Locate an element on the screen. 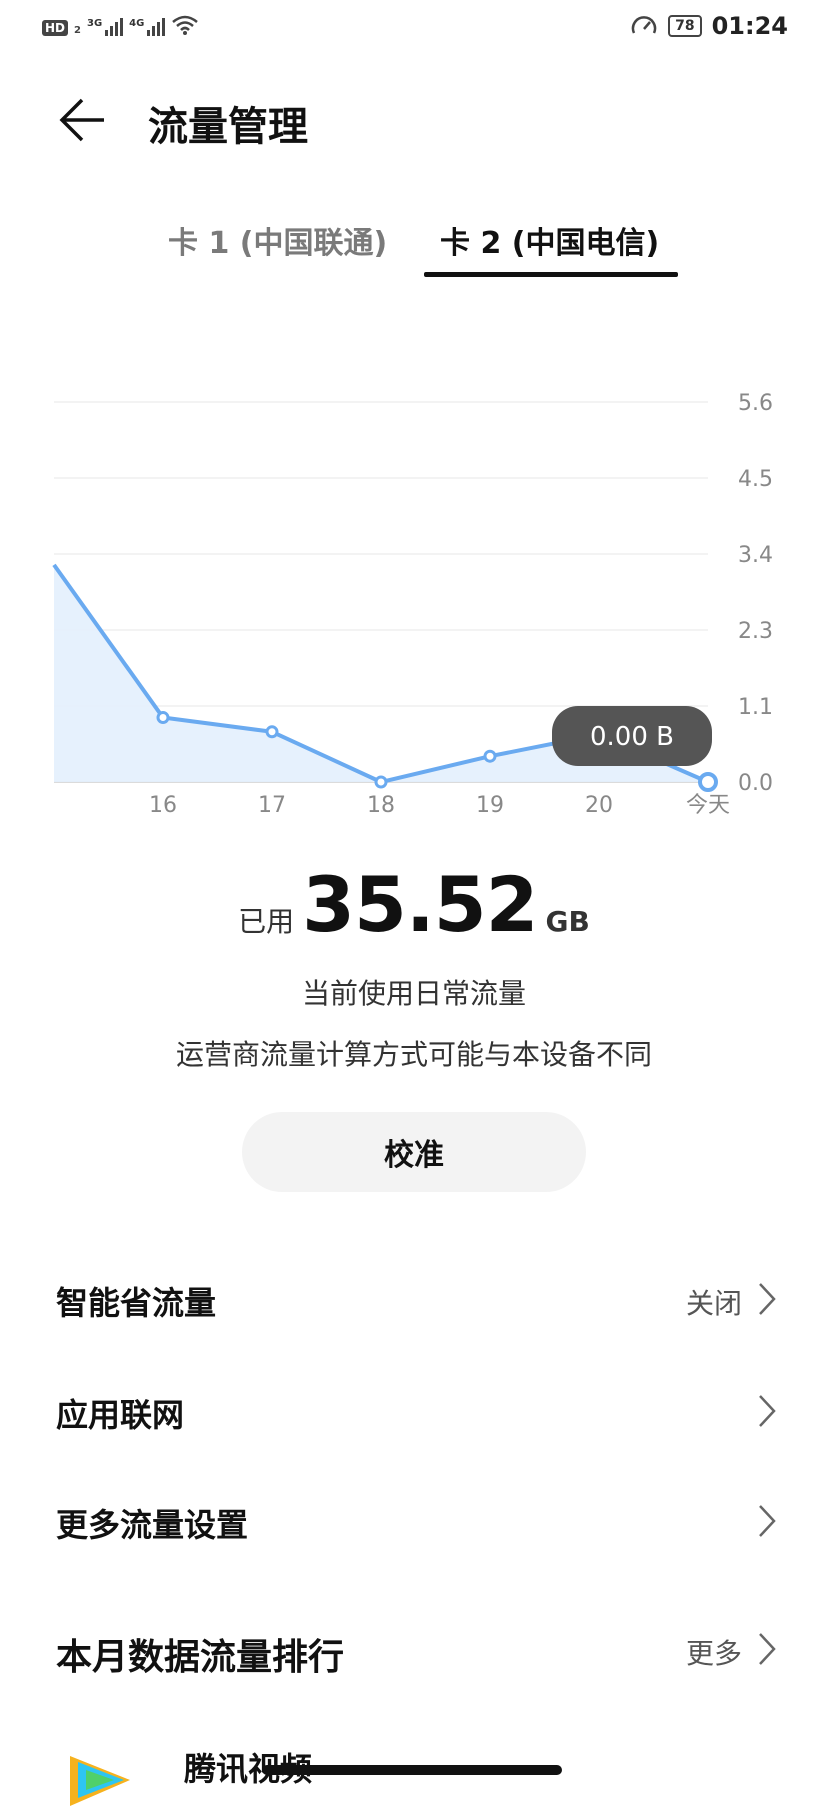 The height and width of the screenshot is (1820, 828). tab-sim1: 卡 1 (中国联通) is located at coordinates (277, 240).